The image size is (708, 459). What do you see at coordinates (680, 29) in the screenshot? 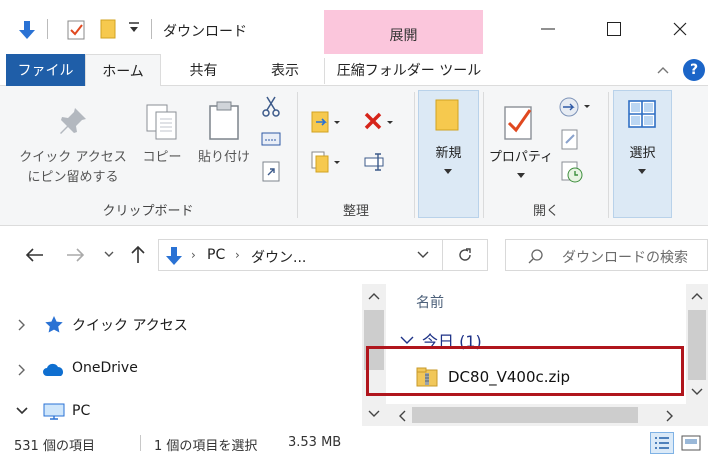
I see `close-button` at bounding box center [680, 29].